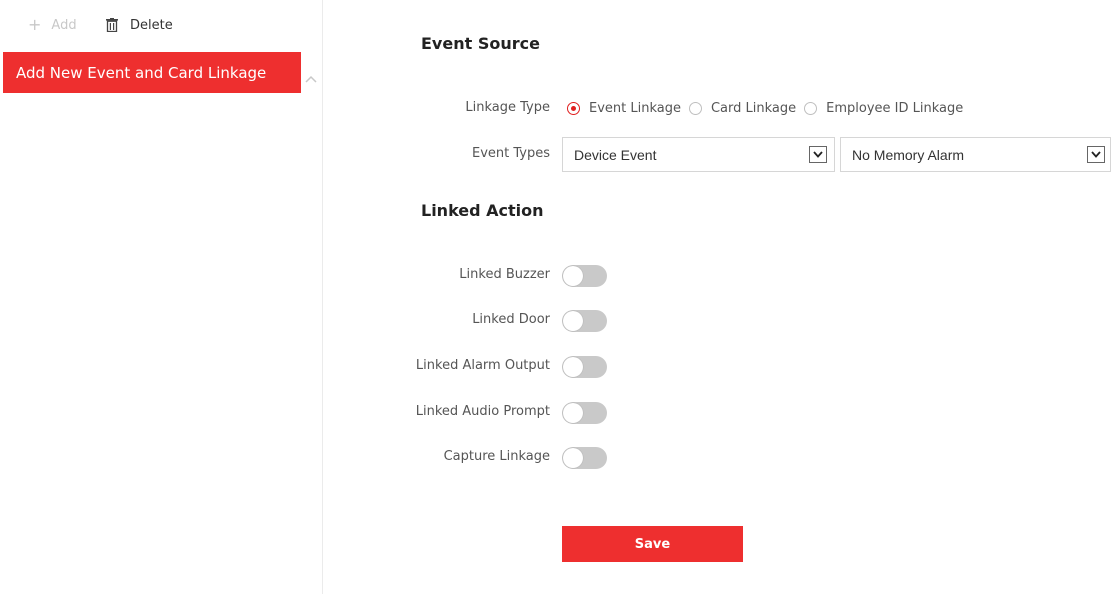 The image size is (1111, 594). I want to click on list-item-new-linkage: Add New Event and Card Linkage, so click(152, 72).